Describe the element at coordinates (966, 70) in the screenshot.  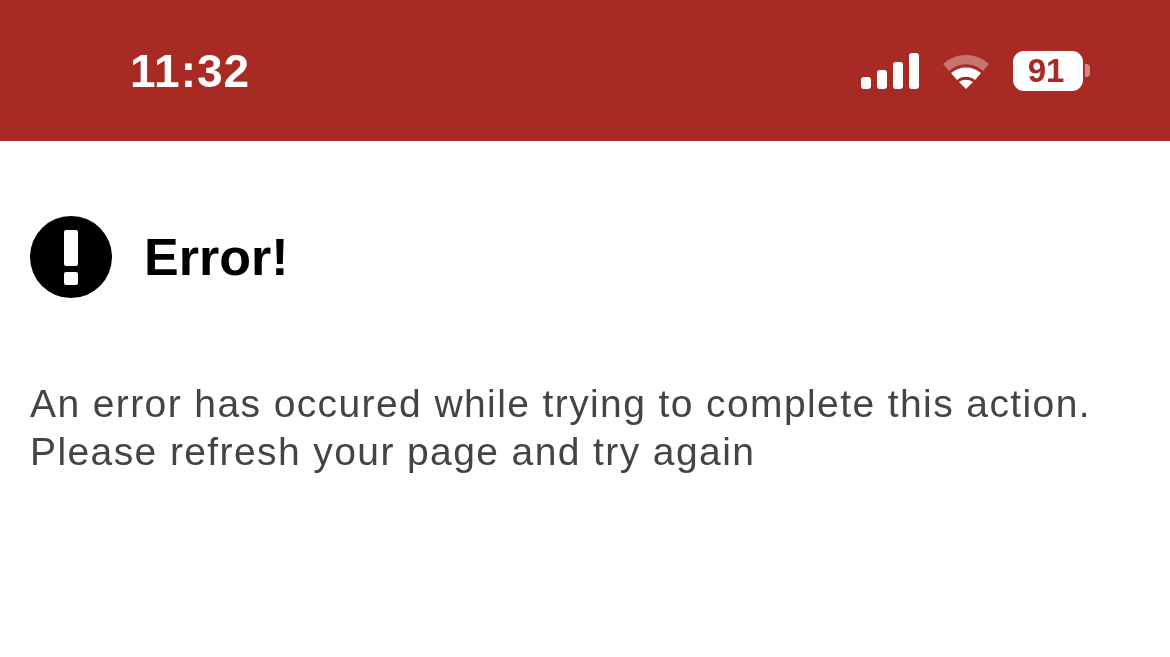
I see `wifi-icon` at that location.